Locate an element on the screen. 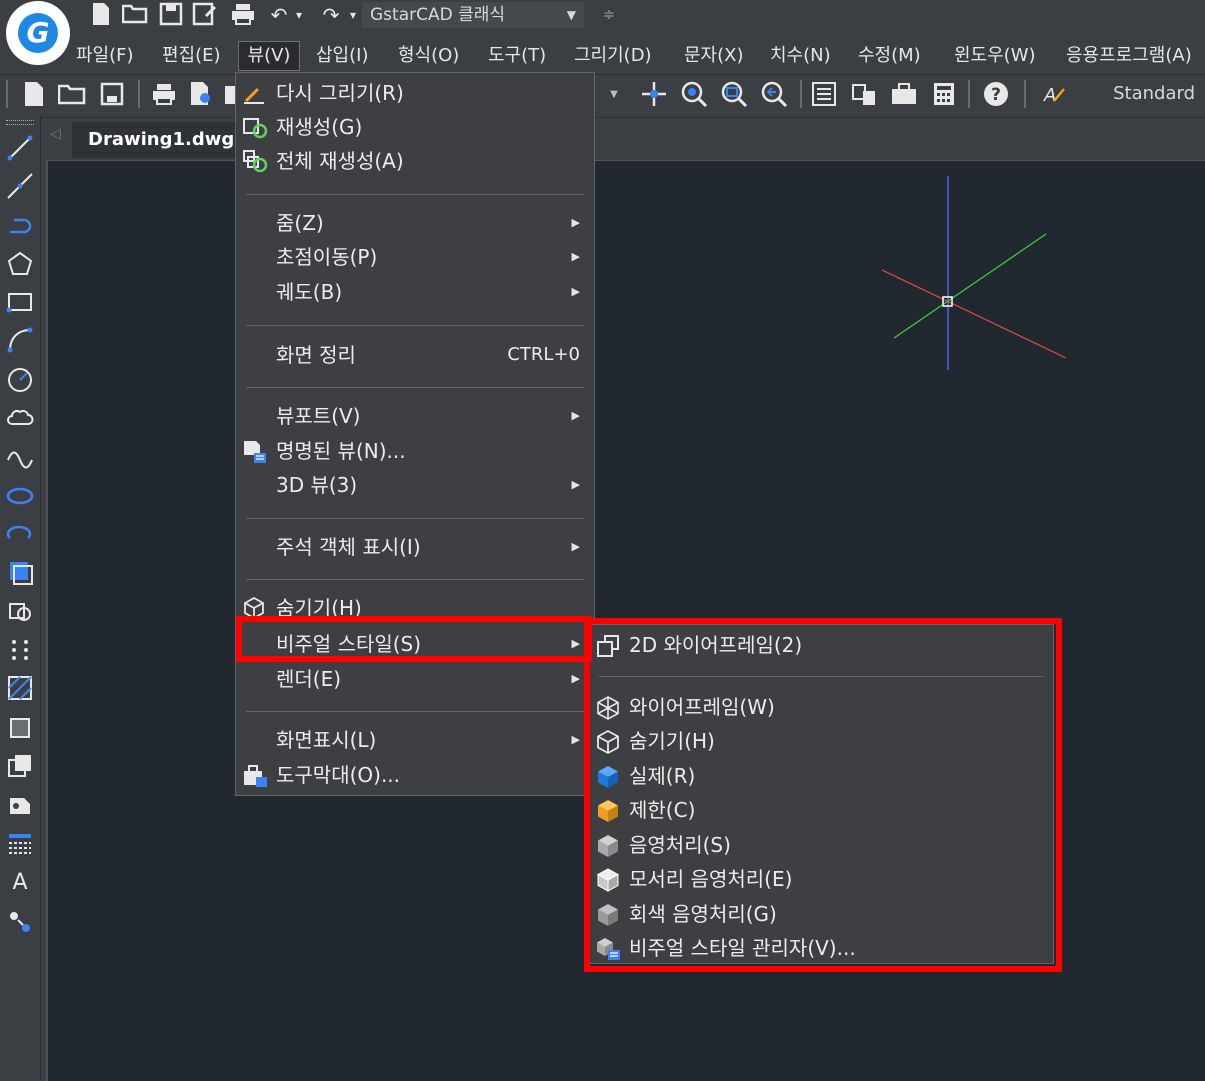 The height and width of the screenshot is (1081, 1205). add-selected-icon is located at coordinates (20, 922).